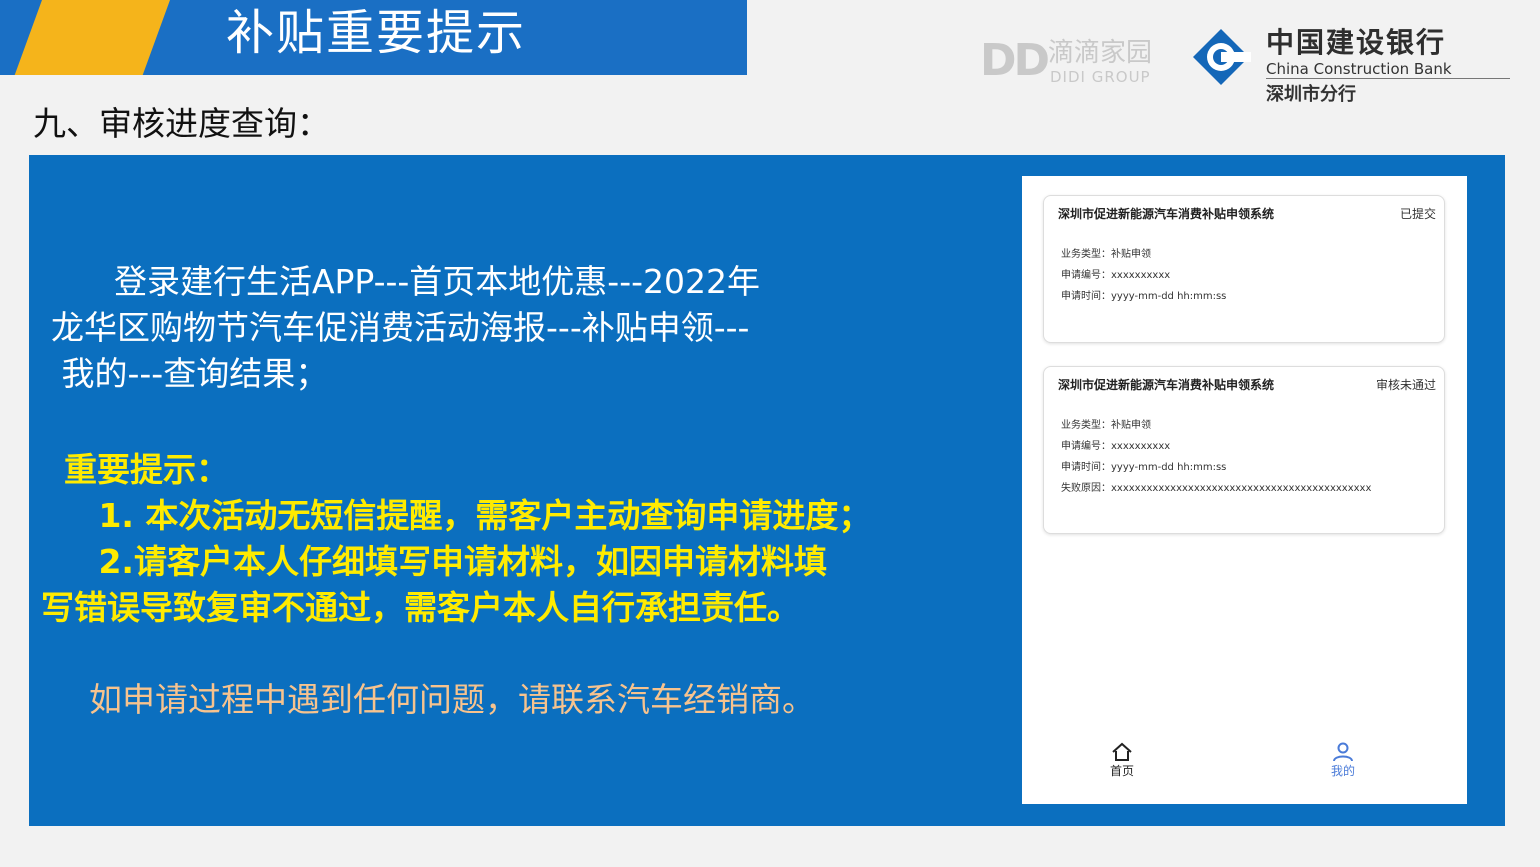 This screenshot has height=867, width=1540. I want to click on title-accent-stripe, so click(89, 37).